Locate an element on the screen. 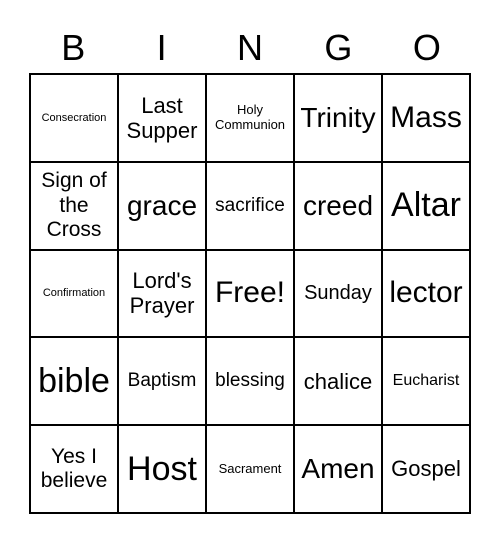 The image size is (500, 544). bingo-cell-label: blessing is located at coordinates (250, 381).